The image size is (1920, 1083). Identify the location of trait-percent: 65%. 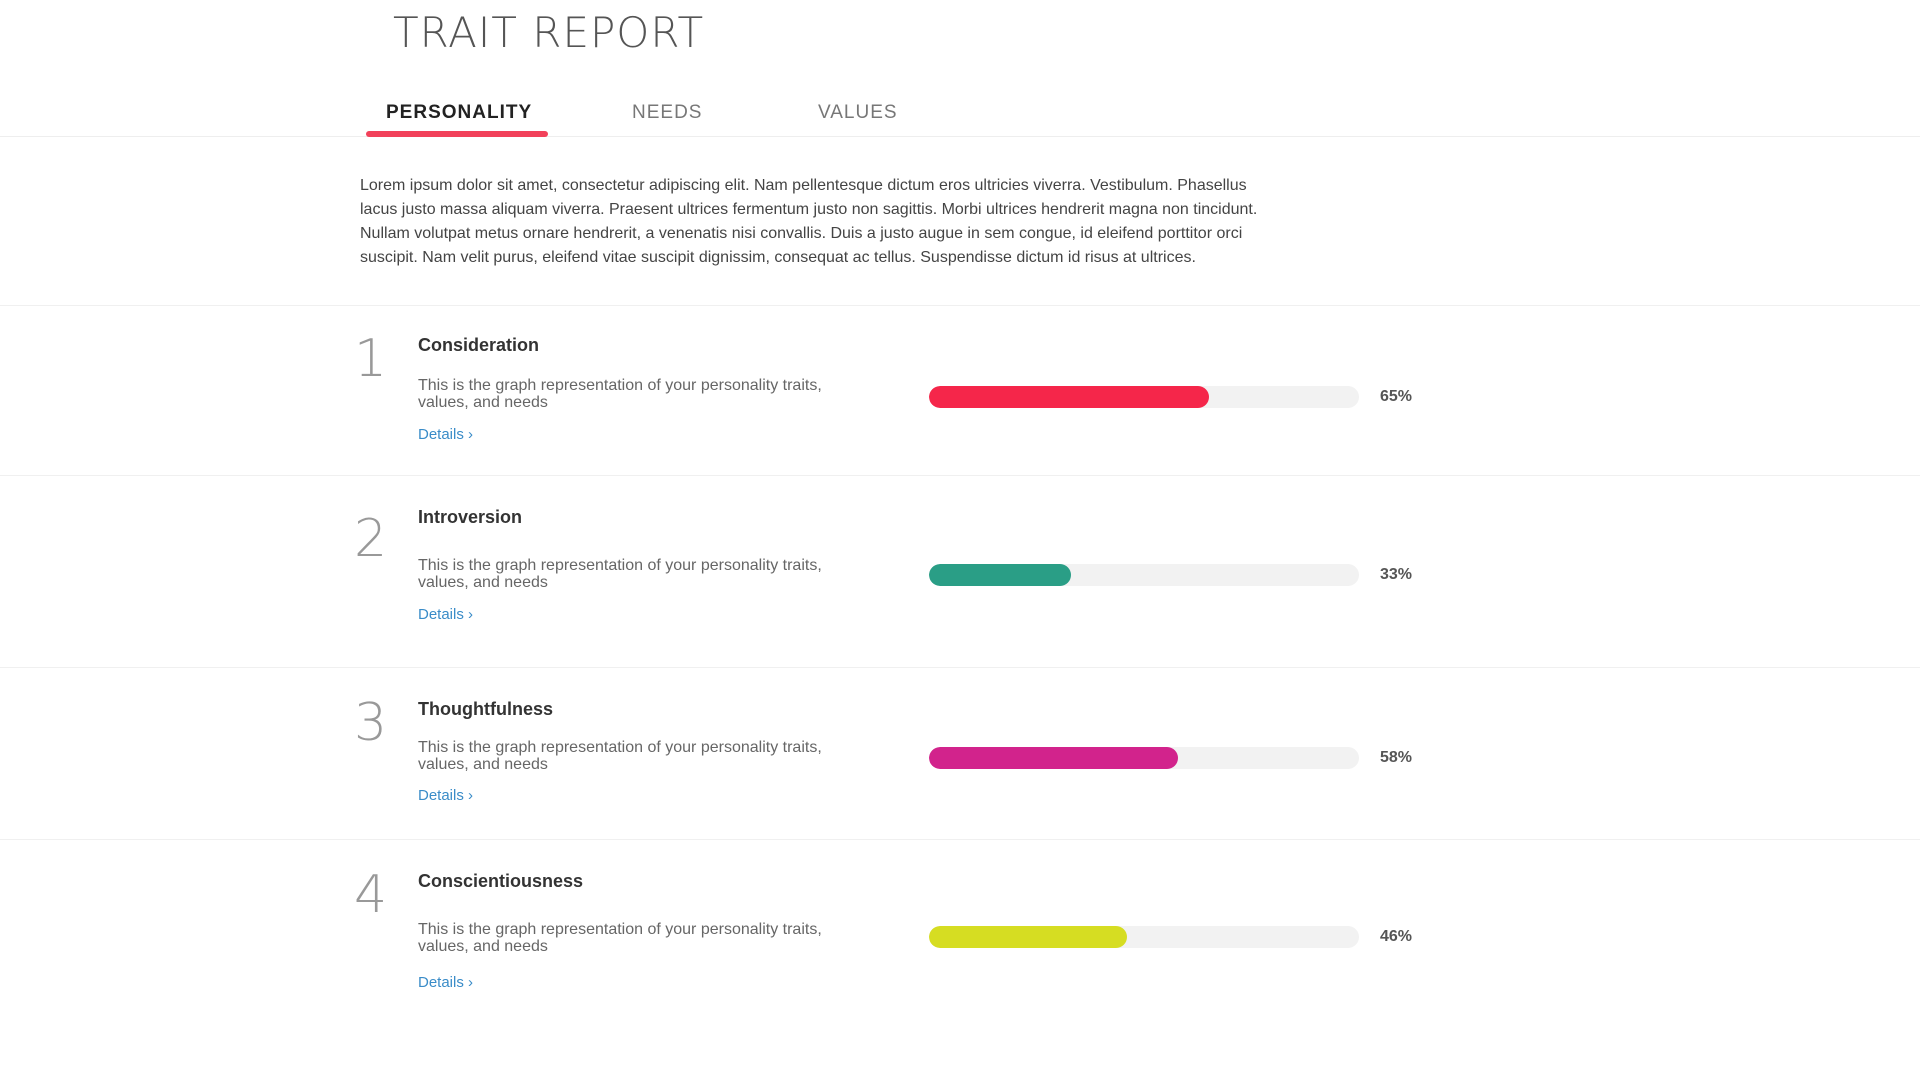
(1396, 396).